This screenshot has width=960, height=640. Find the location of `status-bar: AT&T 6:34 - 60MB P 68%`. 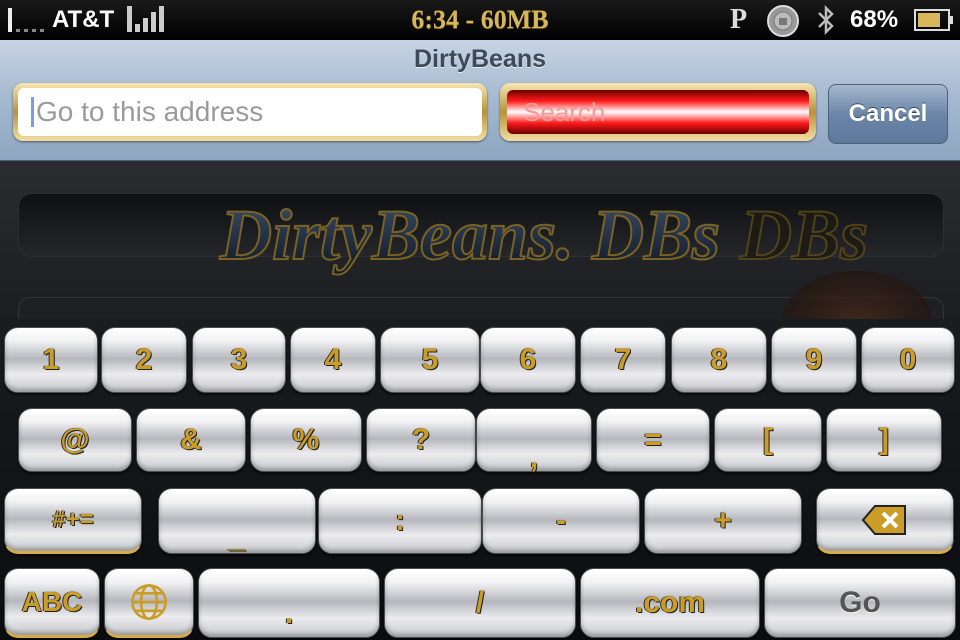

status-bar: AT&T 6:34 - 60MB P 68% is located at coordinates (480, 20).